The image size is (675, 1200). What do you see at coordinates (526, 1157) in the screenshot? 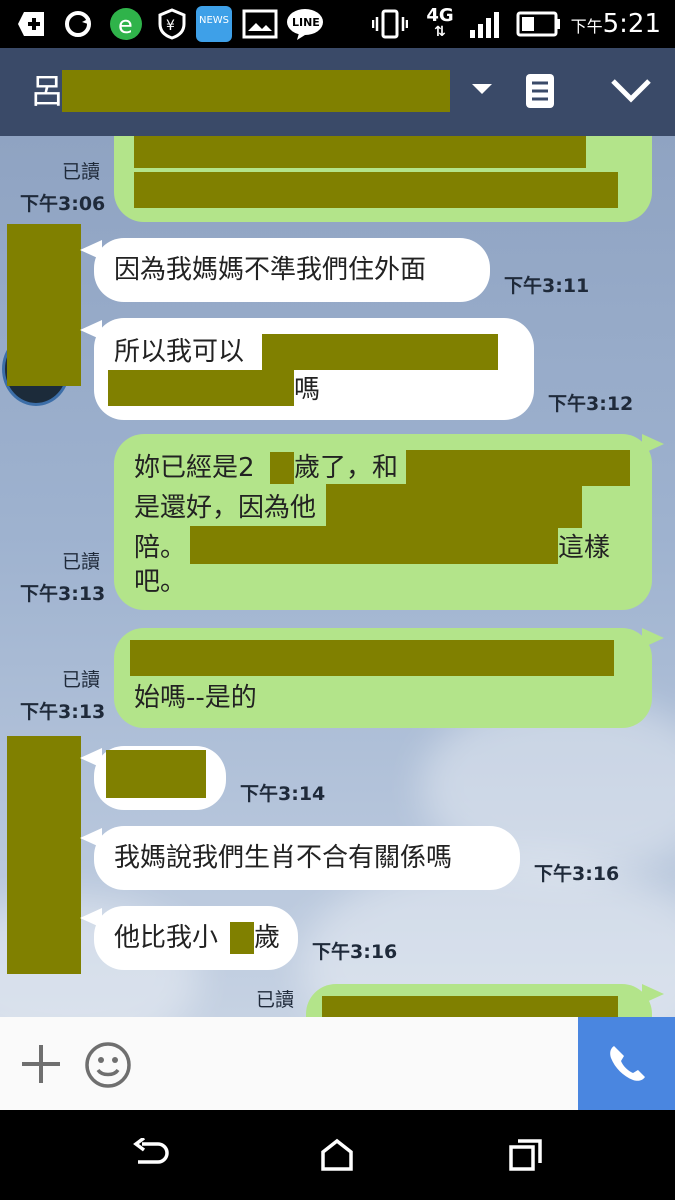
I see `recent-apps-icon` at bounding box center [526, 1157].